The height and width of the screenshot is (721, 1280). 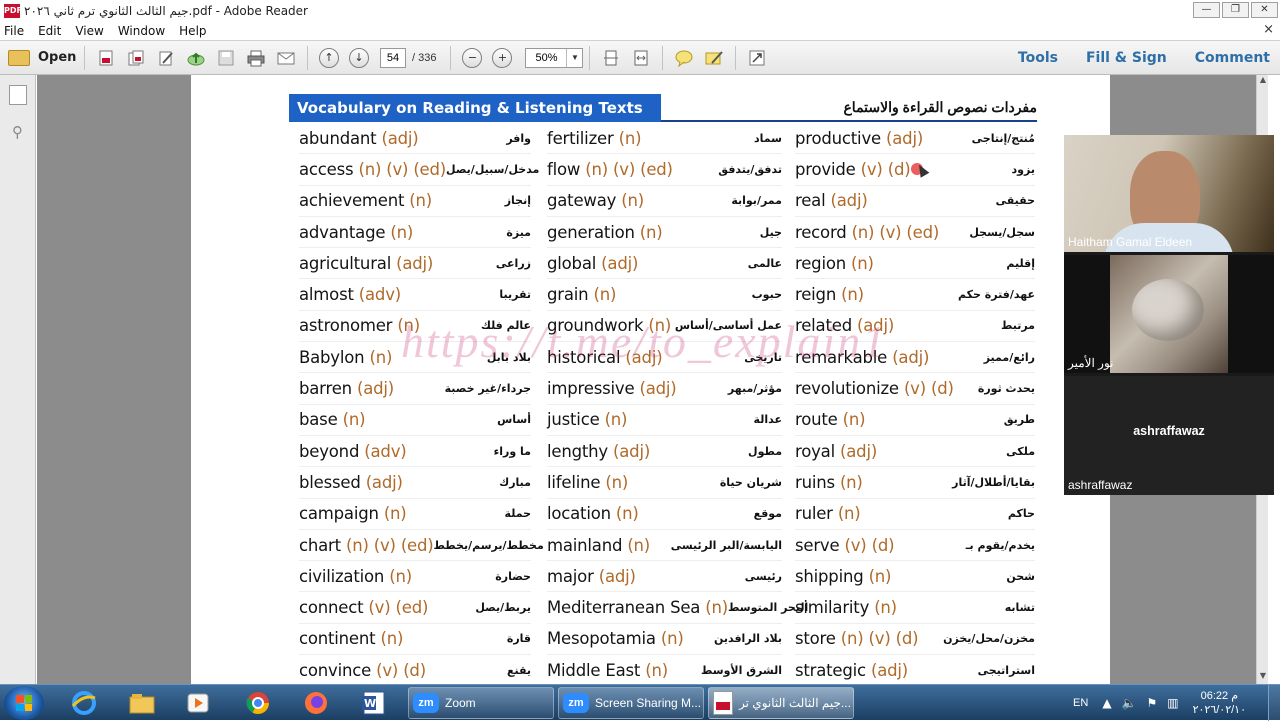 What do you see at coordinates (853, 169) in the screenshot?
I see `vocab-english: provide (v) (d)` at bounding box center [853, 169].